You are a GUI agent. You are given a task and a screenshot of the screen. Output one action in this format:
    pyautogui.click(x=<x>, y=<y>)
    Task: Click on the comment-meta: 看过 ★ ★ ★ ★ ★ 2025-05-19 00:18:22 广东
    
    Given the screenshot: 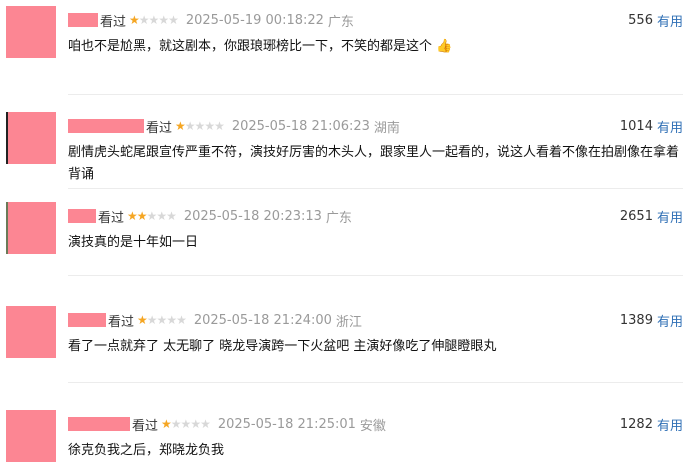 What is the action you would take?
    pyautogui.click(x=211, y=20)
    